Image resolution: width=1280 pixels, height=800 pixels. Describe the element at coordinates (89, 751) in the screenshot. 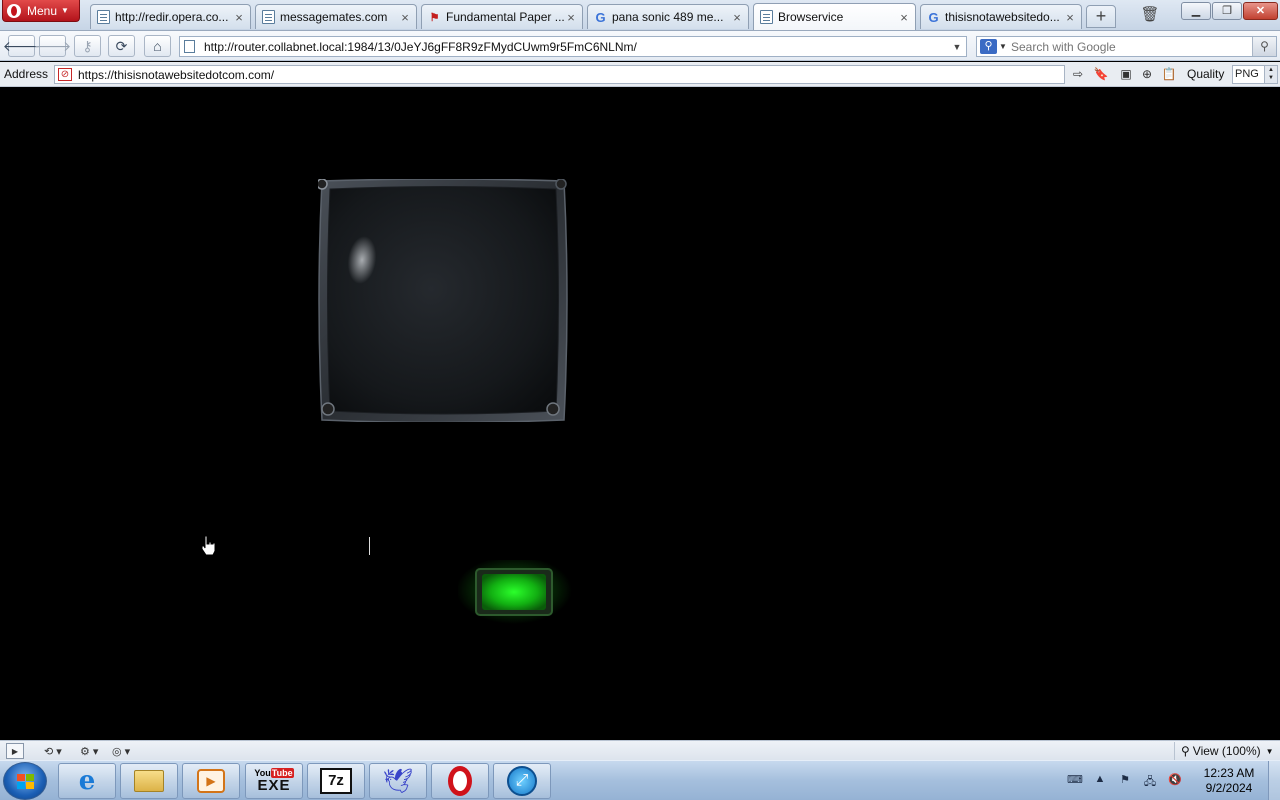

I see `unite-icon: ⚙ ▾` at that location.